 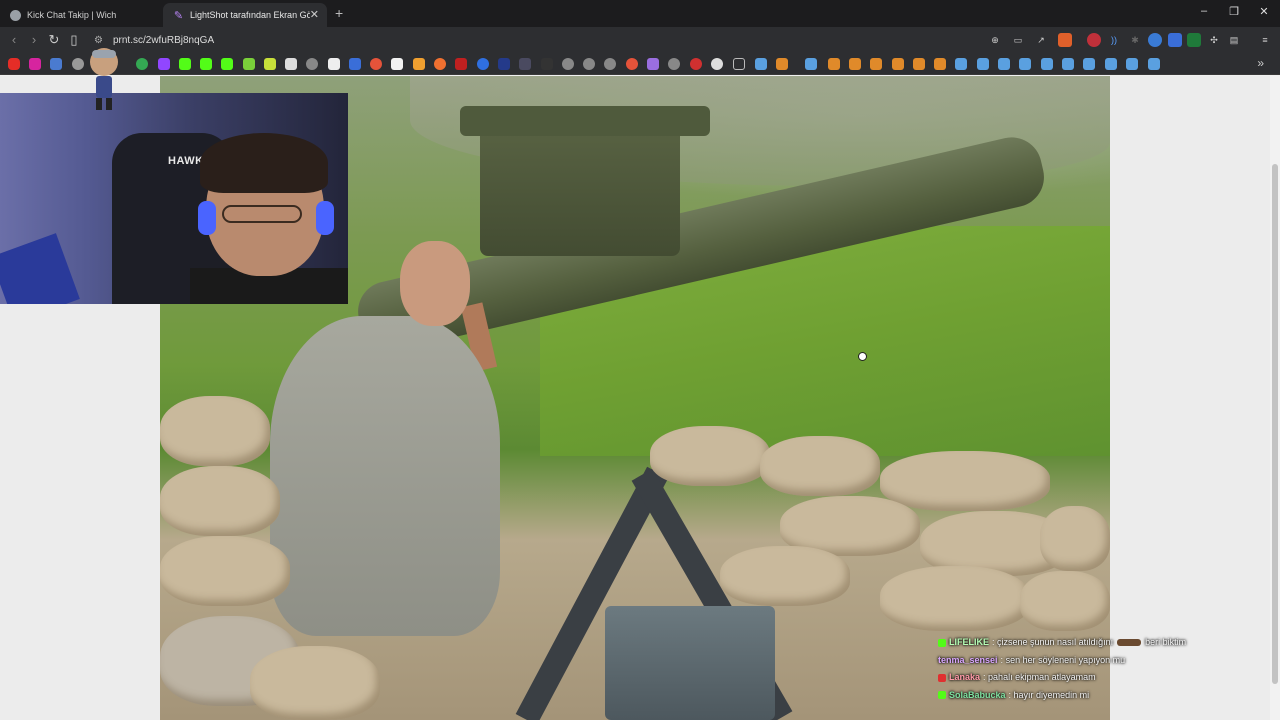 I want to click on instagram-bookmark-icon, so click(x=35, y=64).